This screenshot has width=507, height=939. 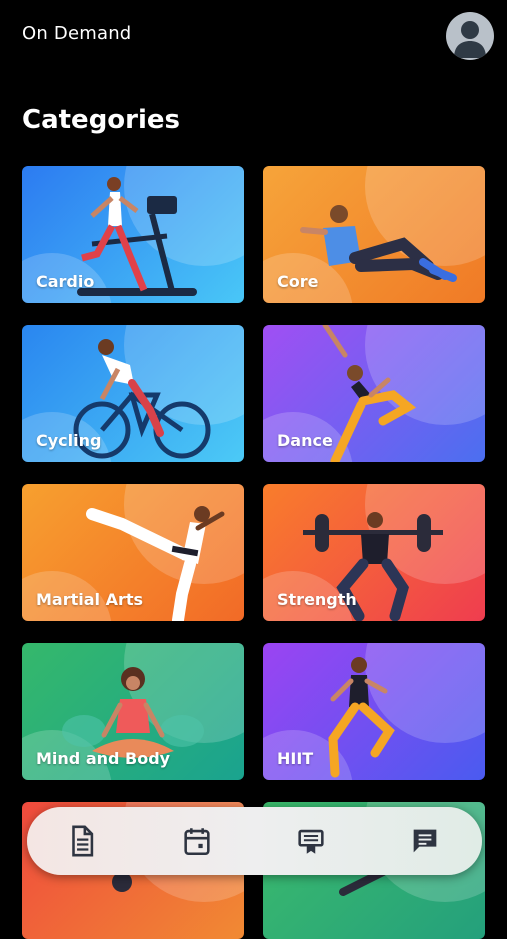 What do you see at coordinates (90, 599) in the screenshot?
I see `category-label: Martial Arts` at bounding box center [90, 599].